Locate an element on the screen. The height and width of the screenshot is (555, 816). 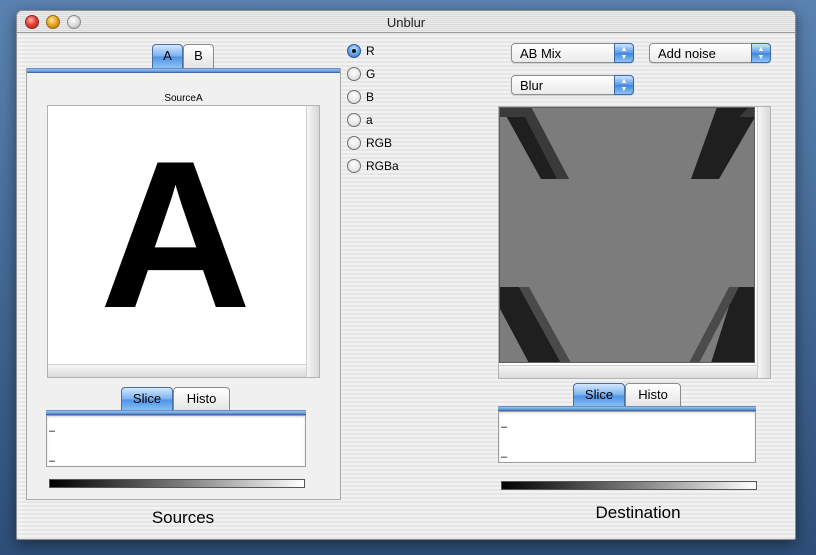
noise-popup-label: Add noise is located at coordinates (687, 53).